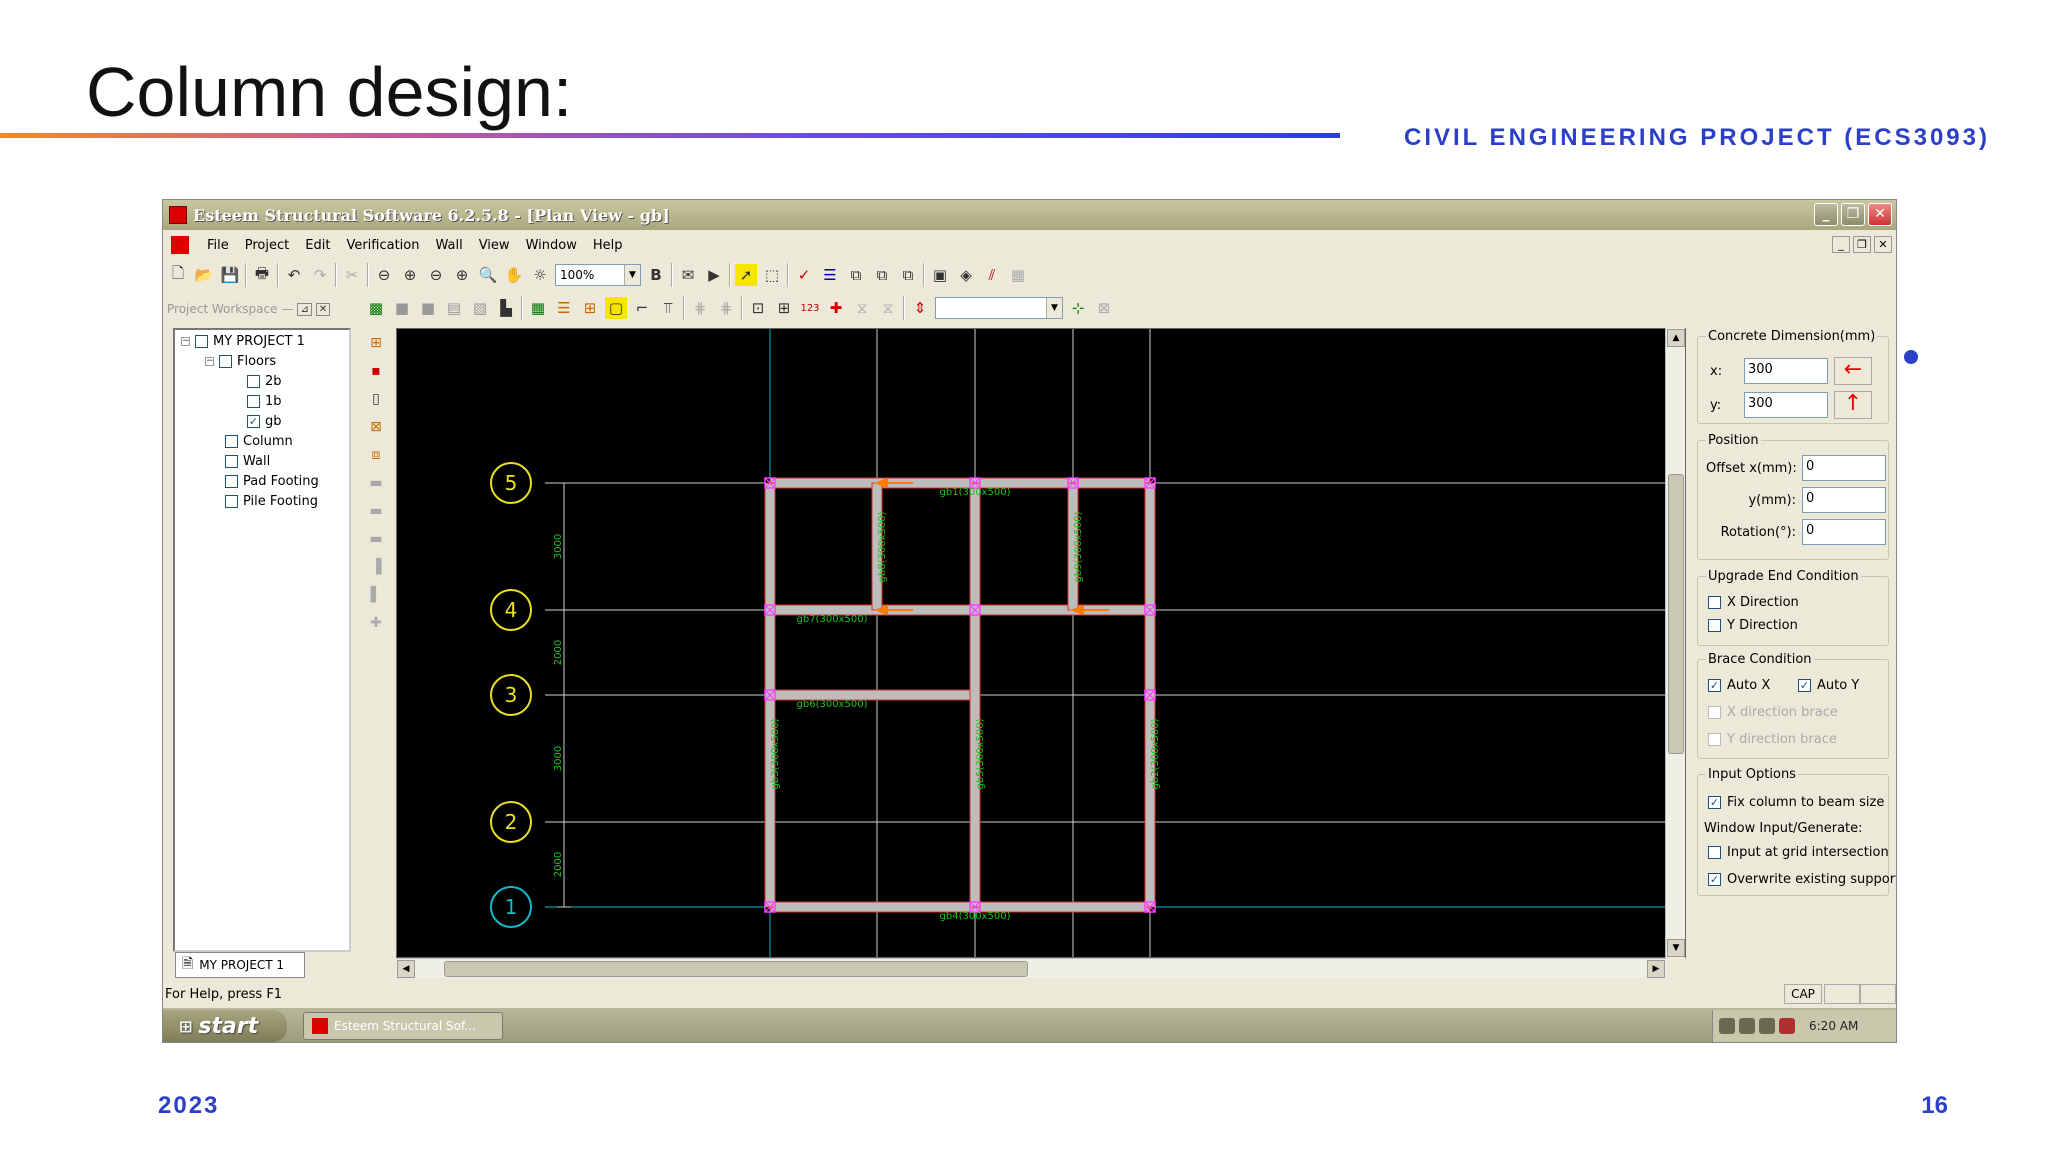  What do you see at coordinates (810, 308) in the screenshot?
I see `numbering-button: 123` at bounding box center [810, 308].